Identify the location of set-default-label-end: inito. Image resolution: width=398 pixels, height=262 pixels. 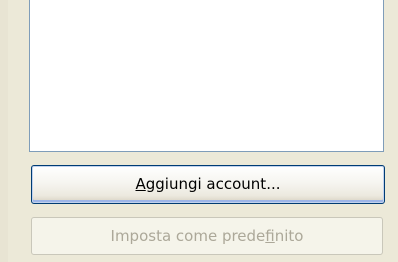
(289, 236).